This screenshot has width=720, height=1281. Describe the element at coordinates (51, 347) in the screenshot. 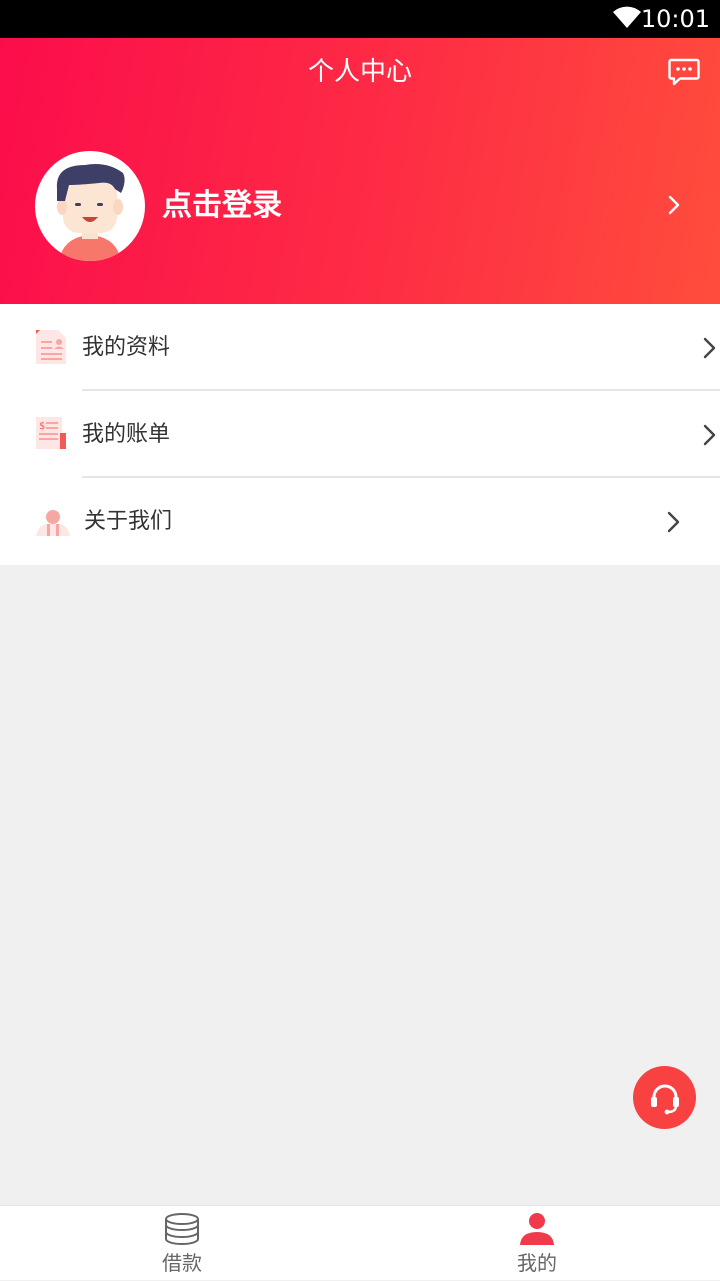

I see `profile-doc-icon` at that location.